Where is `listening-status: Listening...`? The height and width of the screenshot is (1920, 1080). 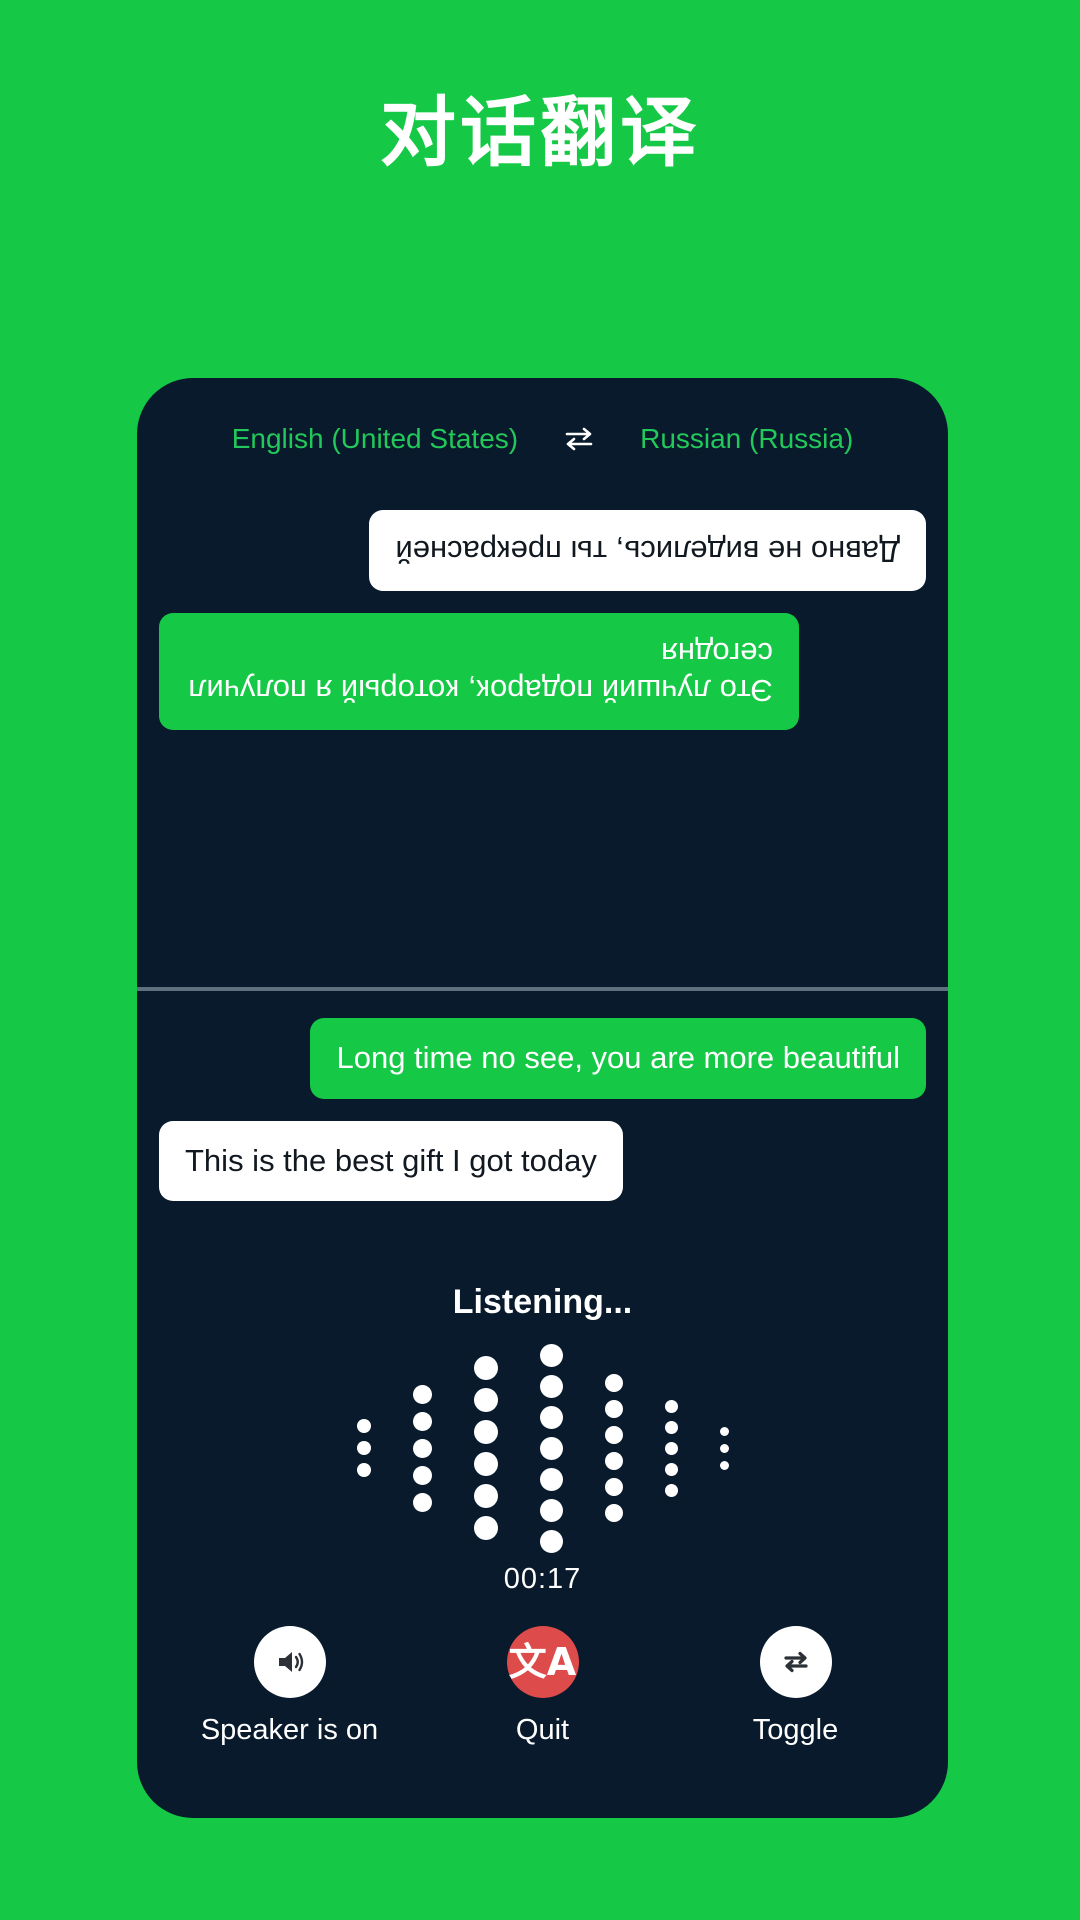 listening-status: Listening... is located at coordinates (542, 1302).